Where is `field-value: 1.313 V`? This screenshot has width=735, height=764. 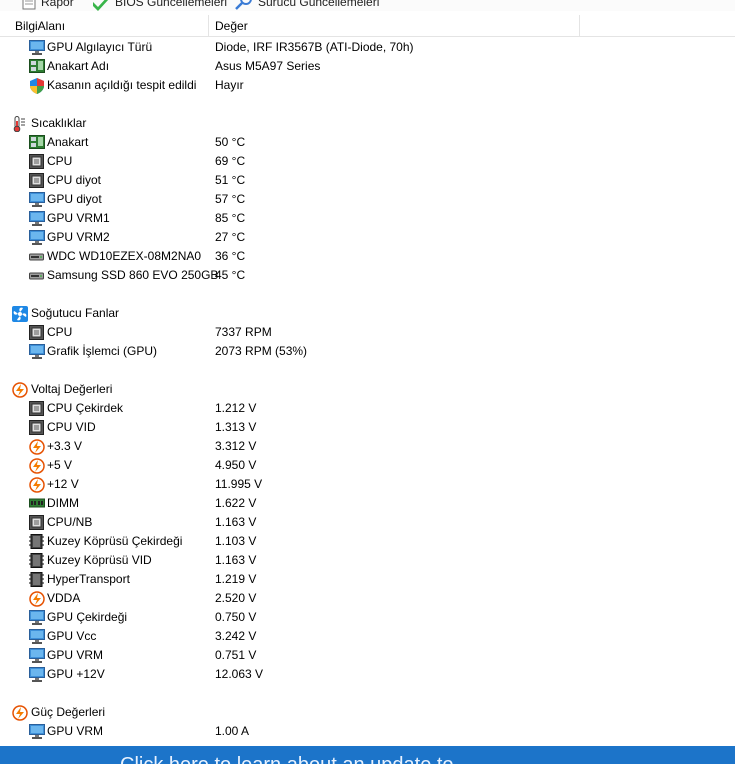
field-value: 1.313 V is located at coordinates (236, 427).